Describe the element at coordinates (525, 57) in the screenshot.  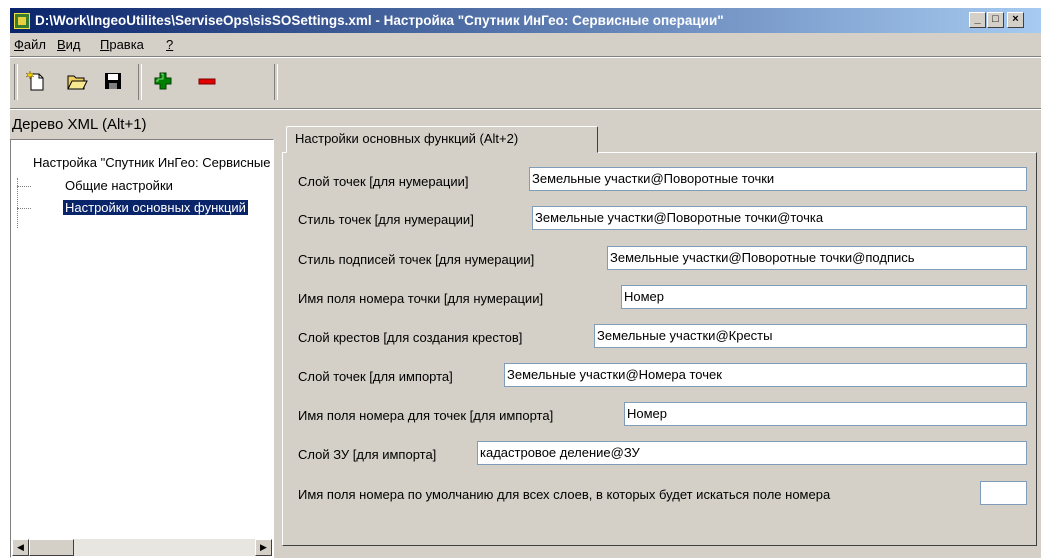
I see `menu-separator` at that location.